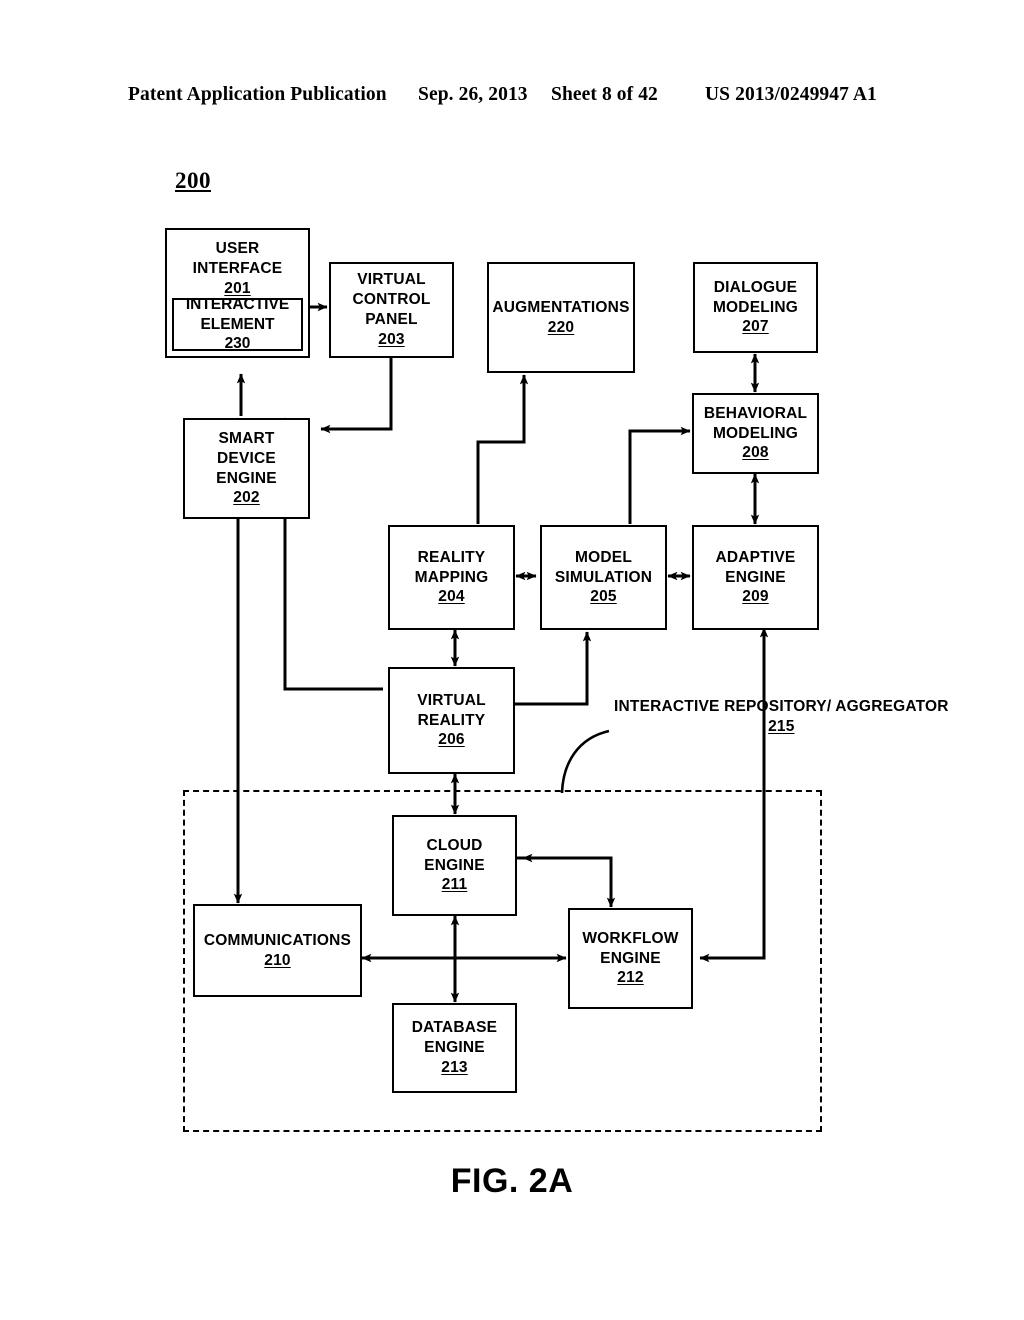 The width and height of the screenshot is (1024, 1320). I want to click on node-virtual-reality: VIRTUAL REALITY 206, so click(451, 720).